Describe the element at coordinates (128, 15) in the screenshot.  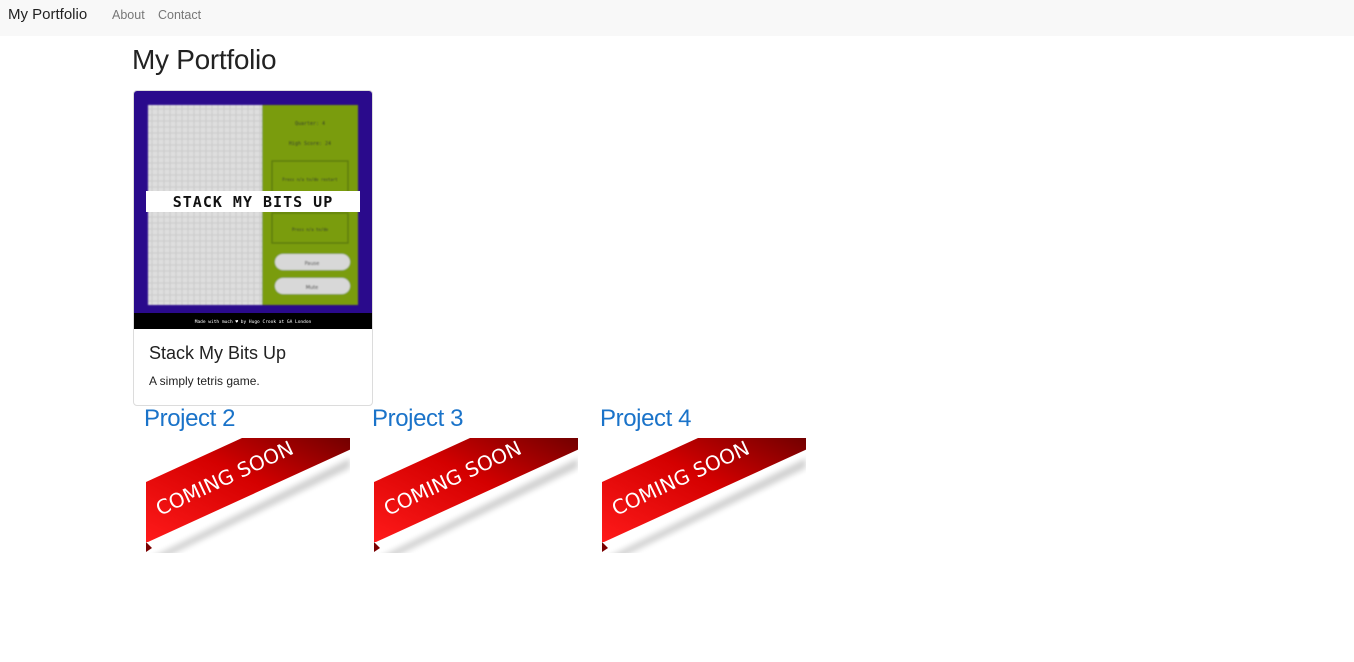
I see `nav-link-about: About` at that location.